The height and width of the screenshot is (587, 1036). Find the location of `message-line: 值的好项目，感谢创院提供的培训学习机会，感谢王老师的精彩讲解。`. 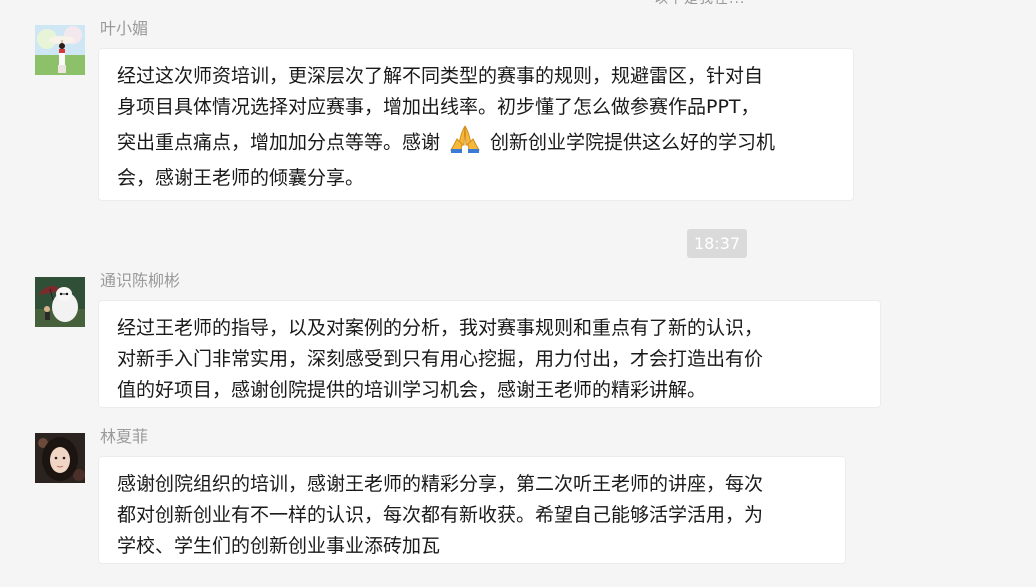

message-line: 值的好项目，感谢创院提供的培训学习机会，感谢王老师的精彩讲解。 is located at coordinates (412, 390).